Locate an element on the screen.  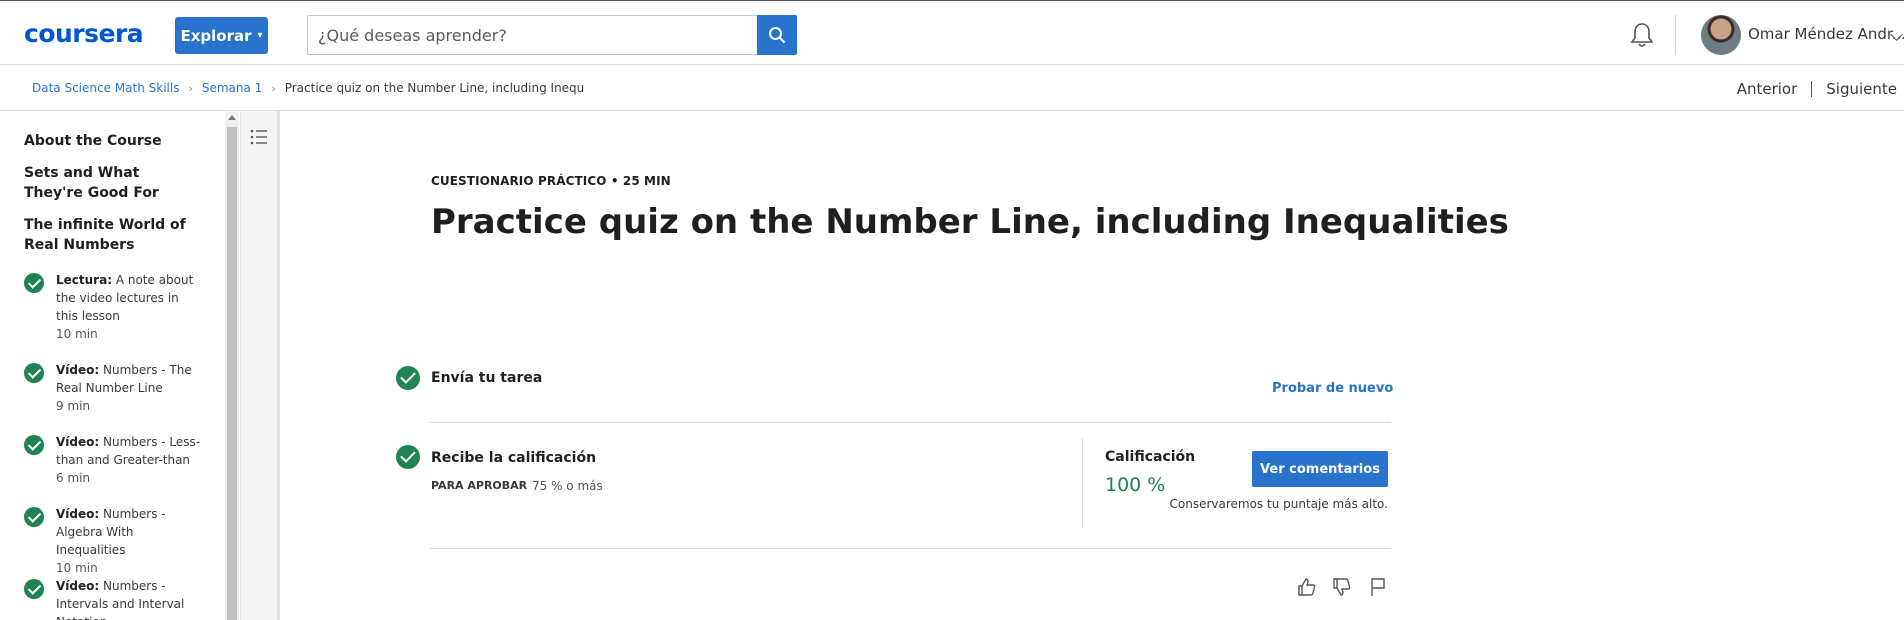
grade-step-label: Recibe la calificación is located at coordinates (514, 458).